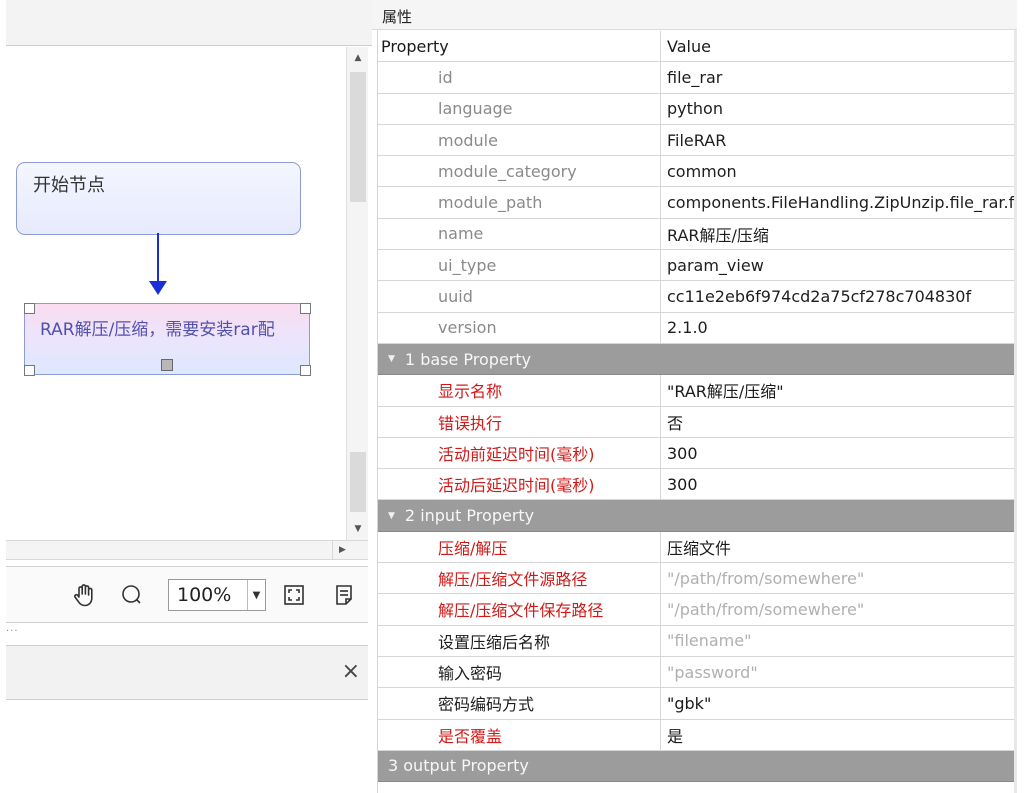  I want to click on table-row: ui_type param_view, so click(696, 266).